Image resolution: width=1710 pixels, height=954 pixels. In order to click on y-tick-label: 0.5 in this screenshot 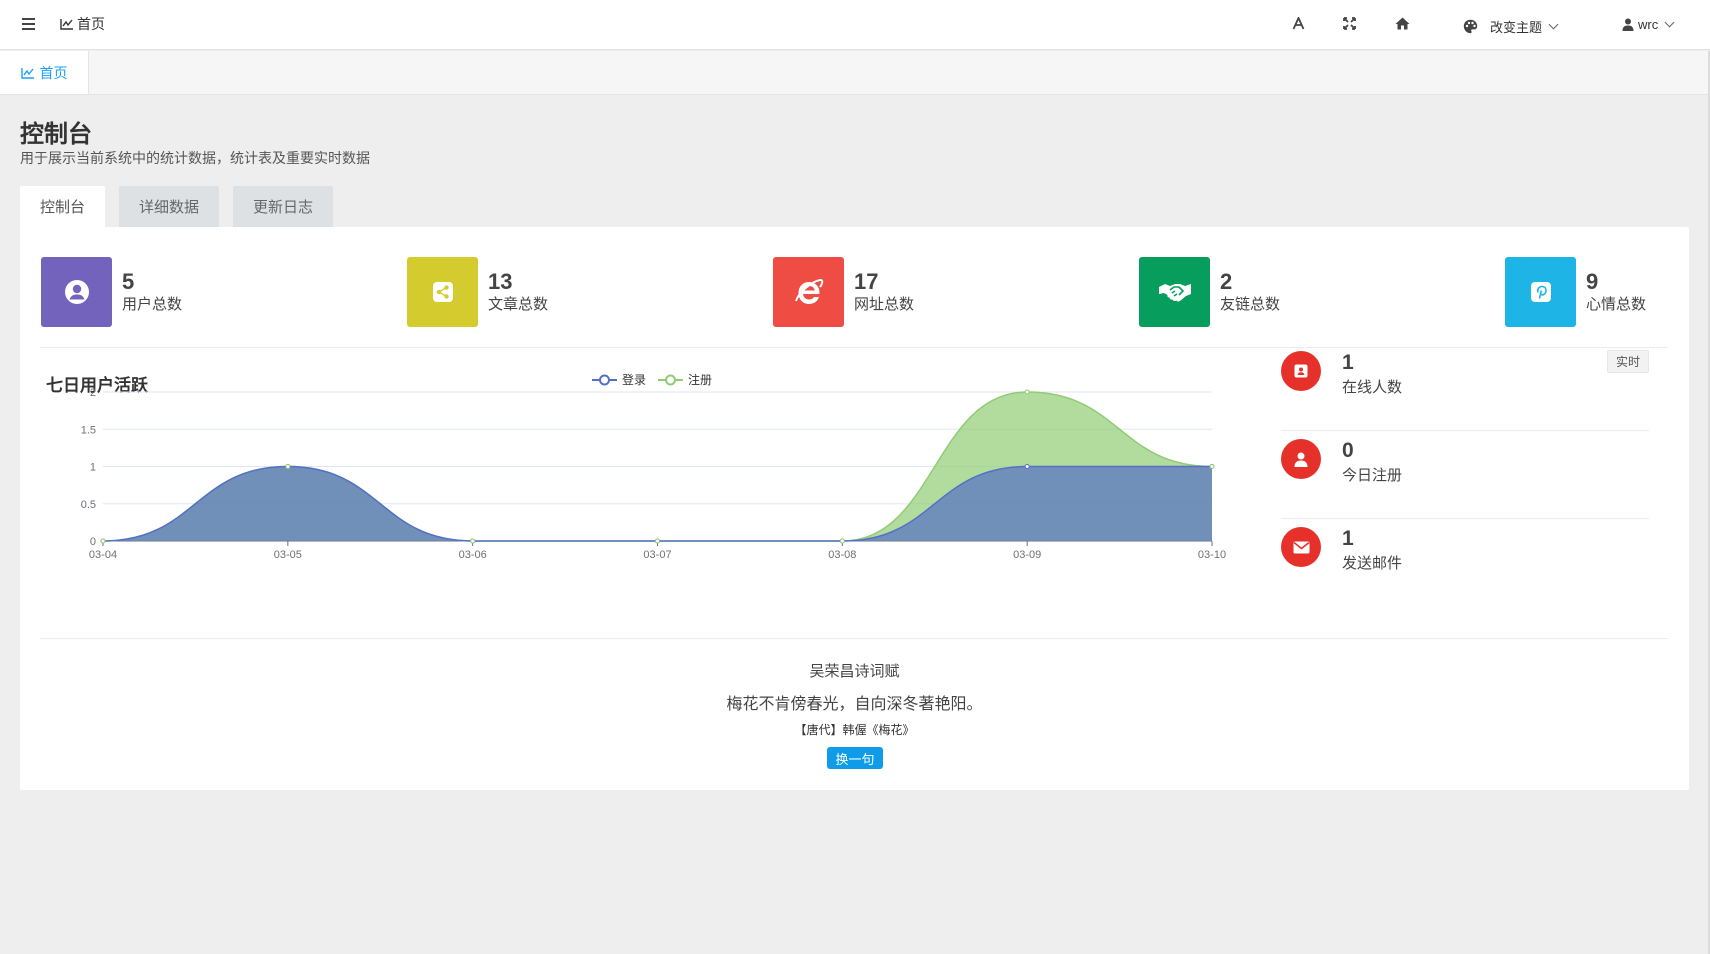, I will do `click(88, 505)`.